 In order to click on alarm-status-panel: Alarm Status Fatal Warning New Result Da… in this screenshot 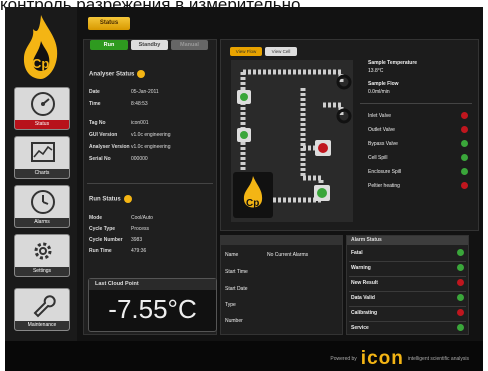, I will do `click(407, 285)`.